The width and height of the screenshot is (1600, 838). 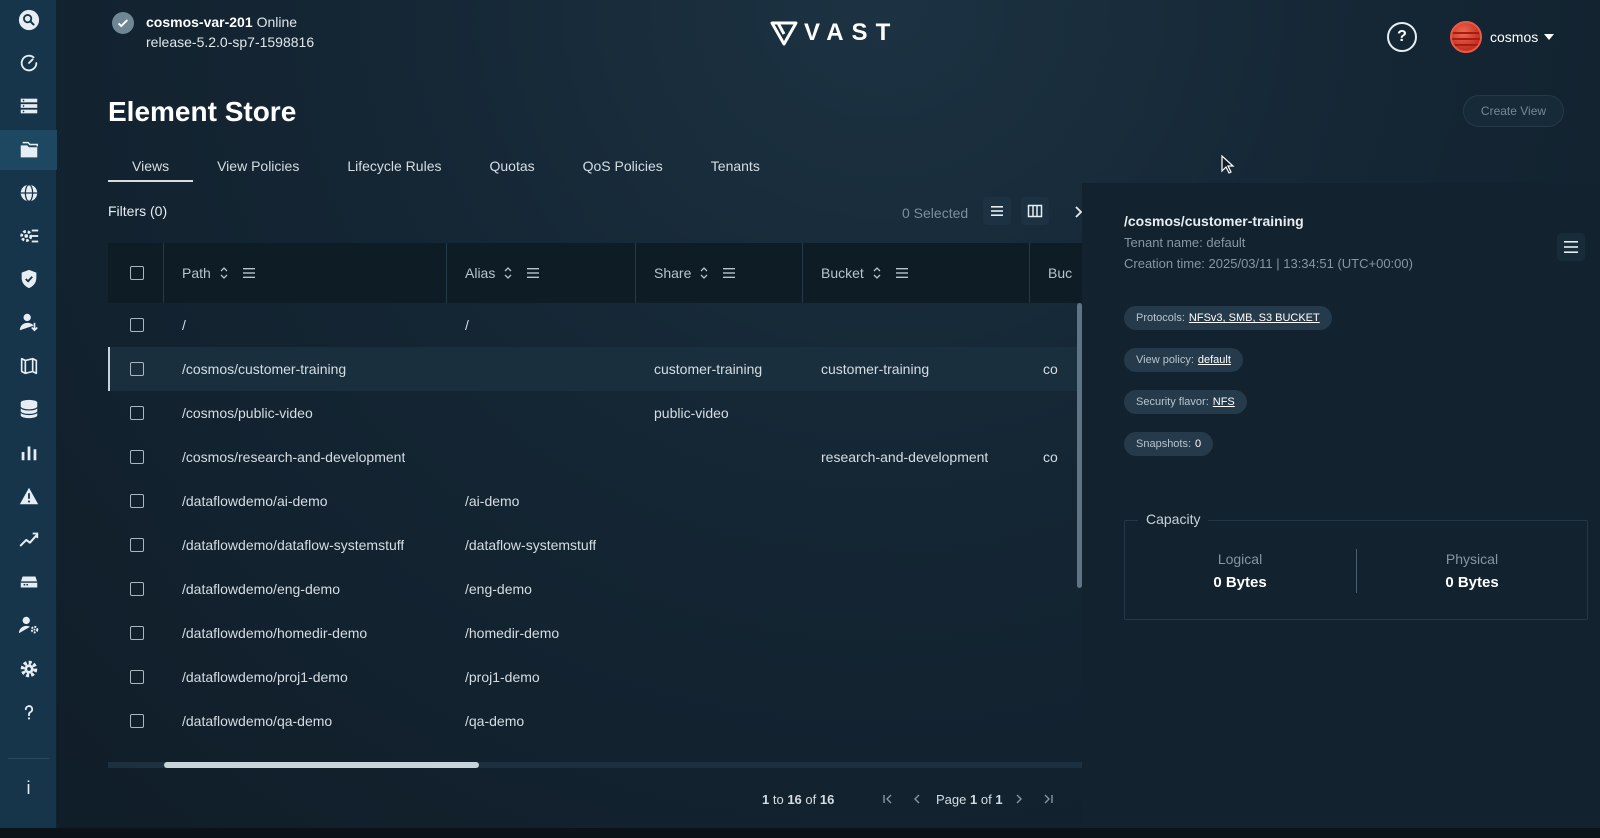 What do you see at coordinates (595, 325) in the screenshot?
I see `table-row: / /` at bounding box center [595, 325].